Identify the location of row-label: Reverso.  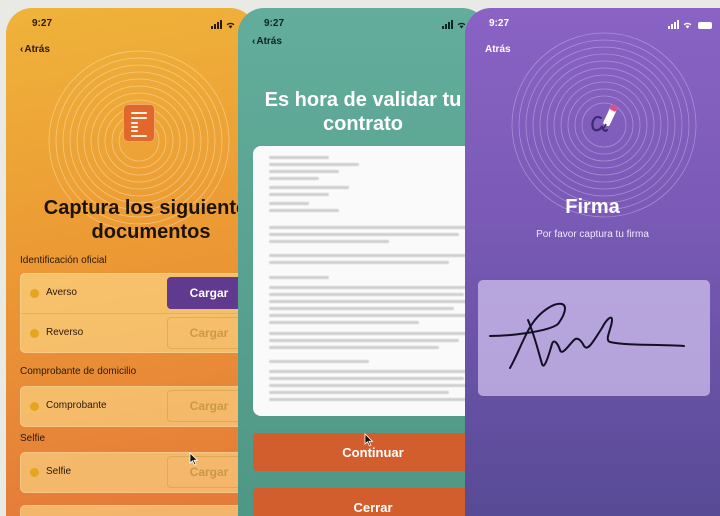
(65, 332).